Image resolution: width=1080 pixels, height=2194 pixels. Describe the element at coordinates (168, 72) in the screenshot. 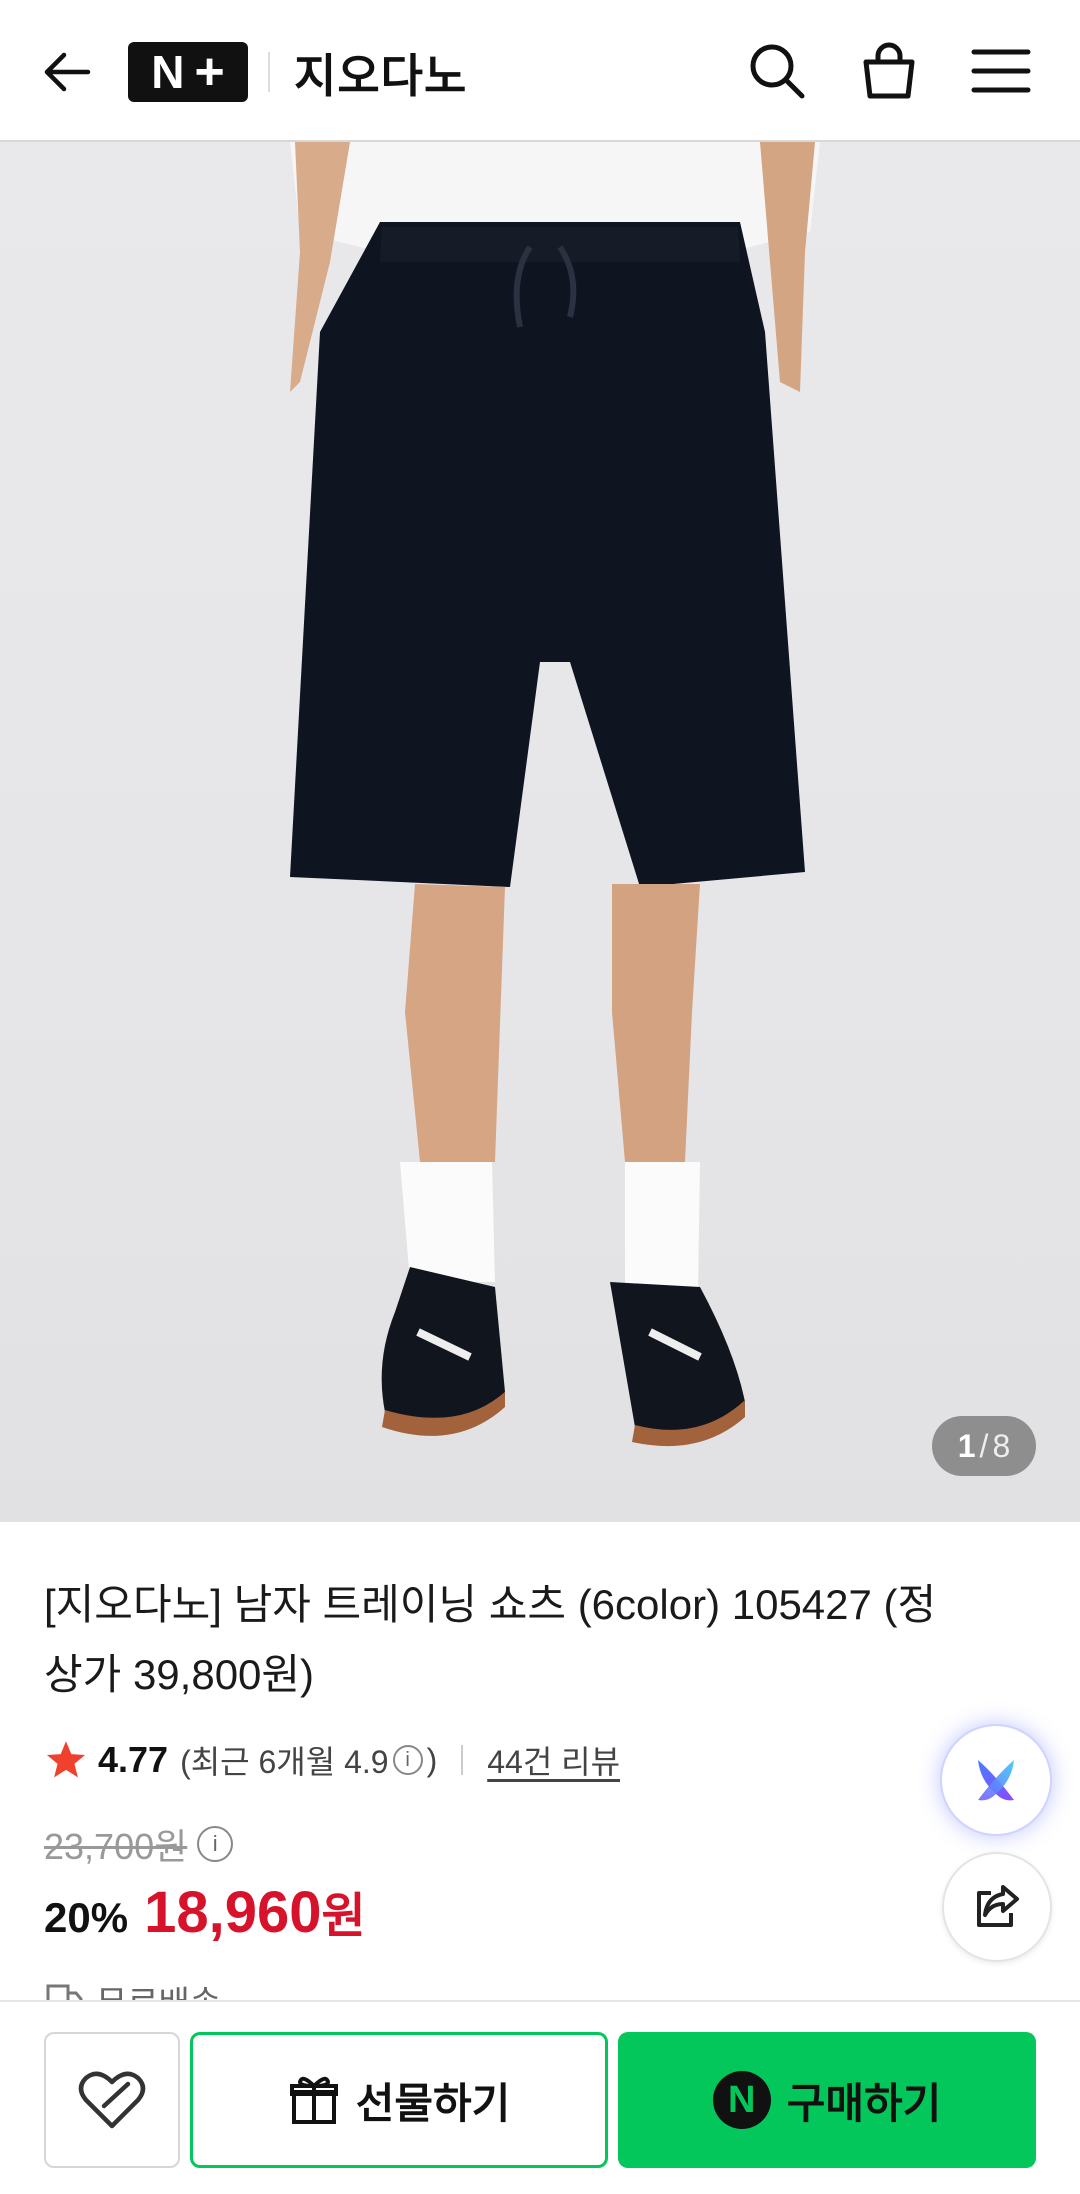

I see `logo-letter: N` at that location.